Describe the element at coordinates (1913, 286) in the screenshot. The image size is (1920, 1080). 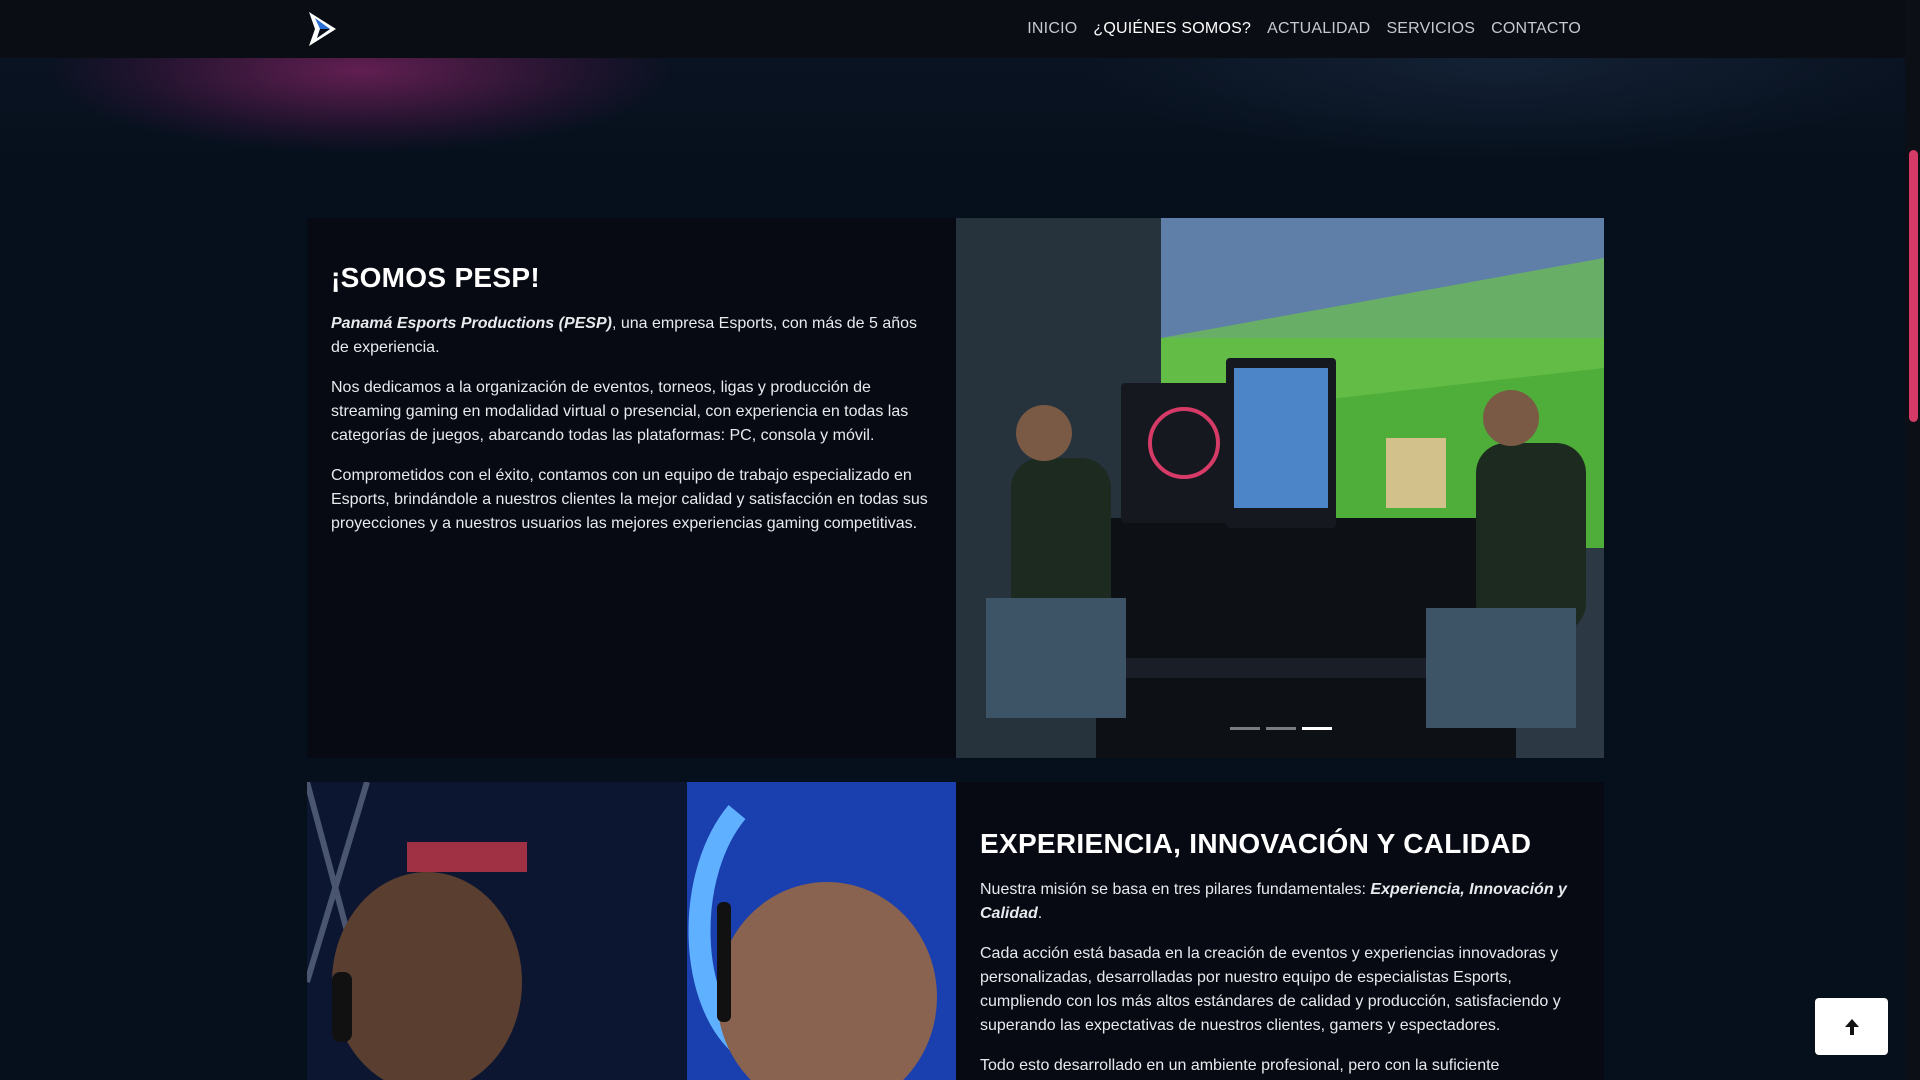
I see `scrollbar-thumb` at that location.